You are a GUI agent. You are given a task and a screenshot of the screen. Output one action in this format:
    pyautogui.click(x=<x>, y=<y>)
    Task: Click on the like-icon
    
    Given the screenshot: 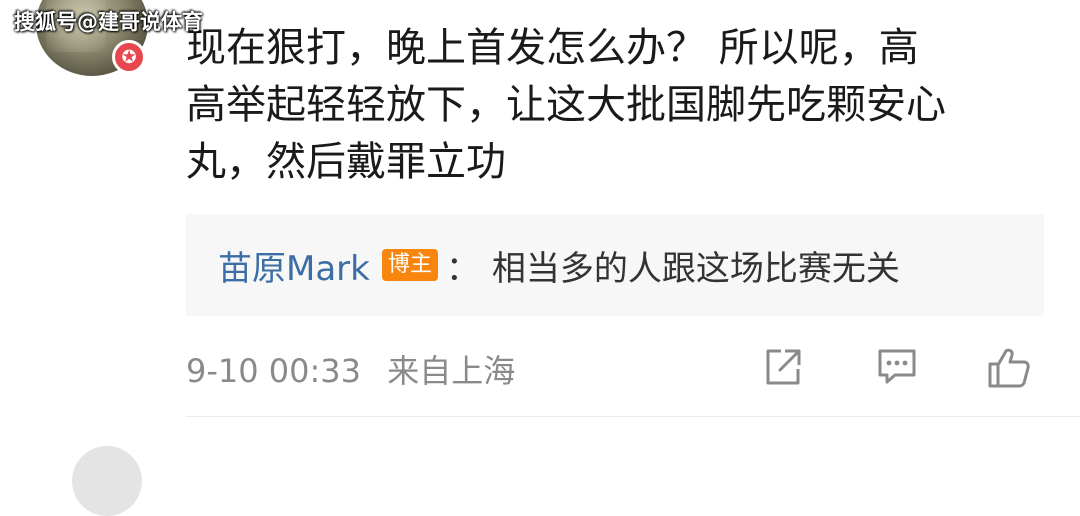 What is the action you would take?
    pyautogui.click(x=1009, y=368)
    